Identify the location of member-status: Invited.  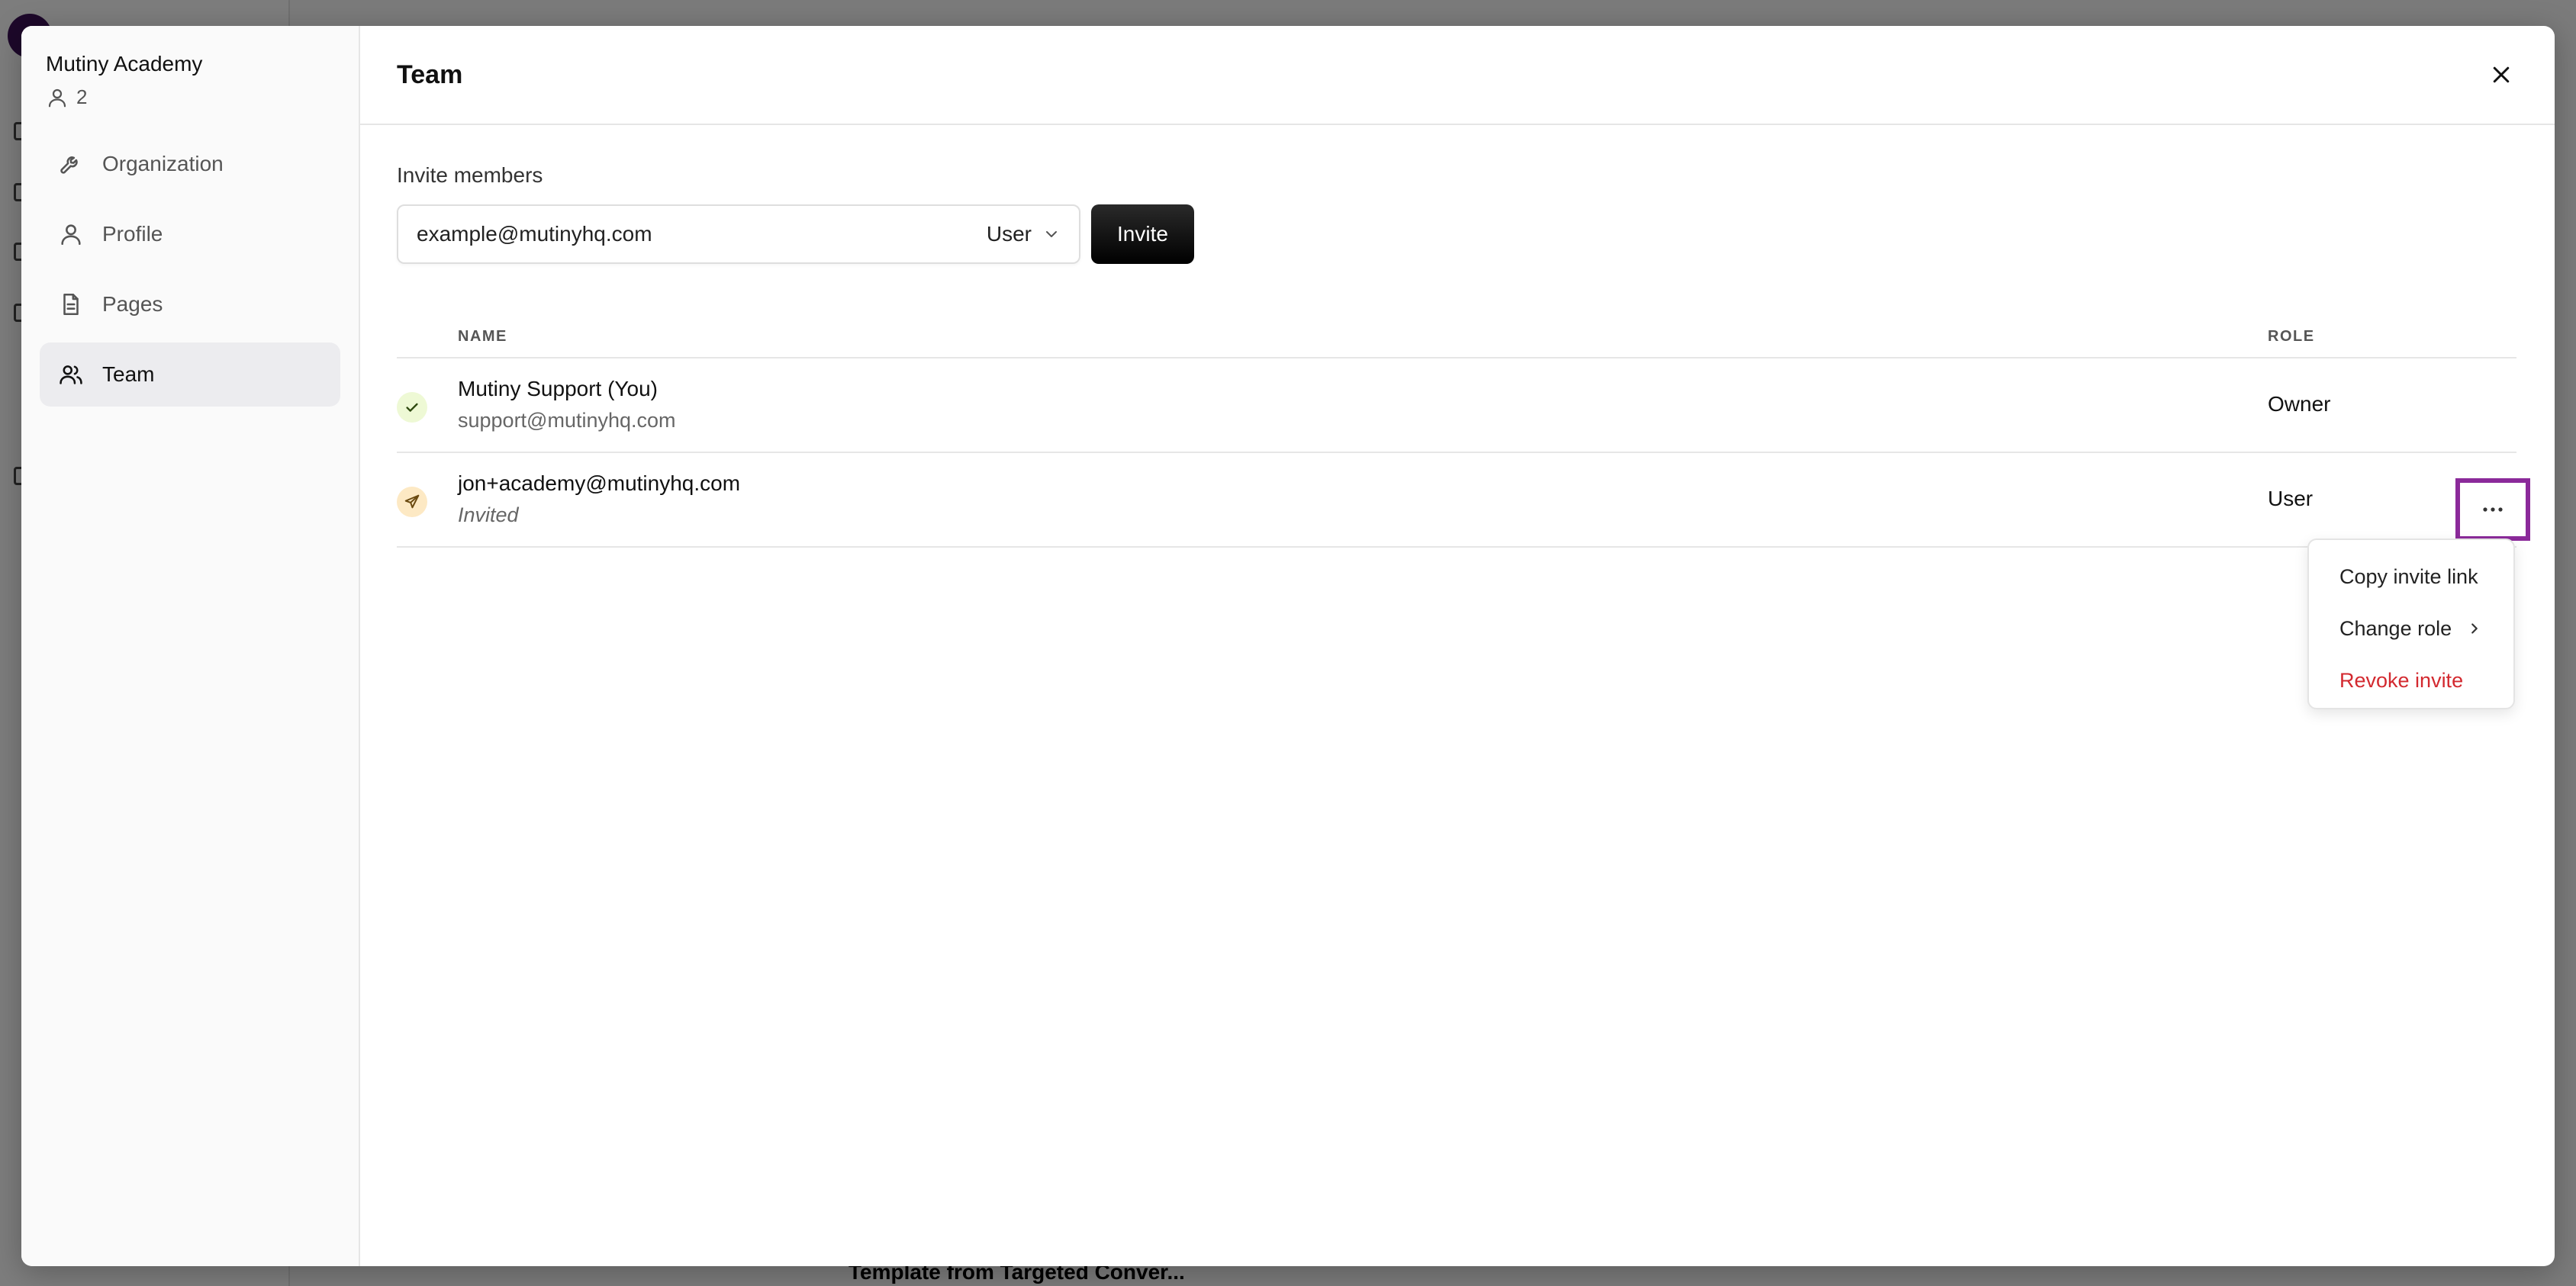
(488, 514).